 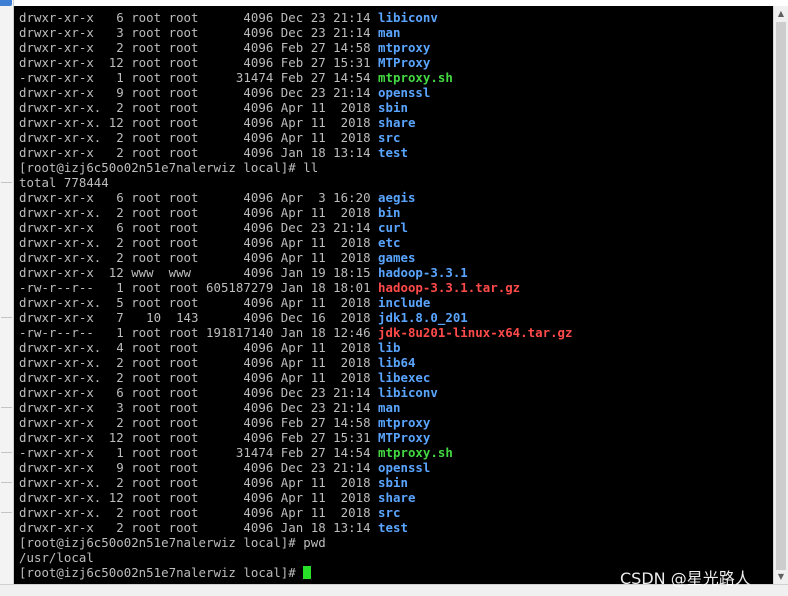 What do you see at coordinates (296, 182) in the screenshot?
I see `terminal-line: total 778444` at bounding box center [296, 182].